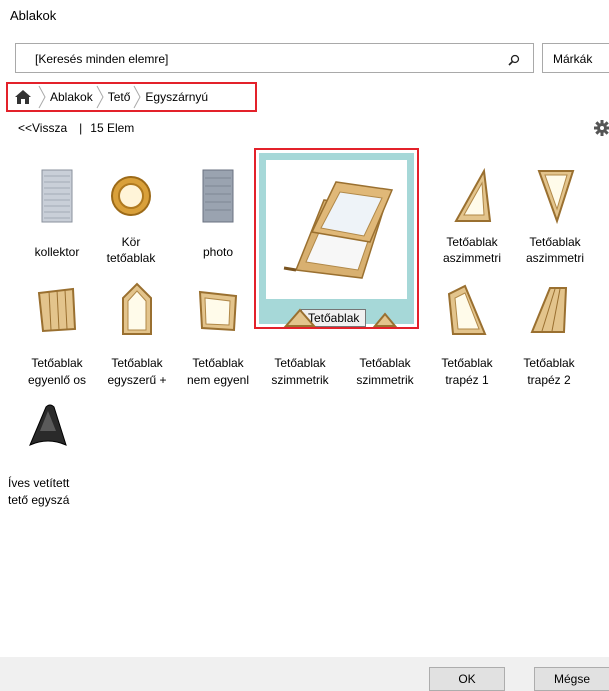 This screenshot has height=691, width=609. Describe the element at coordinates (218, 196) in the screenshot. I see `photo-thumbnail` at that location.